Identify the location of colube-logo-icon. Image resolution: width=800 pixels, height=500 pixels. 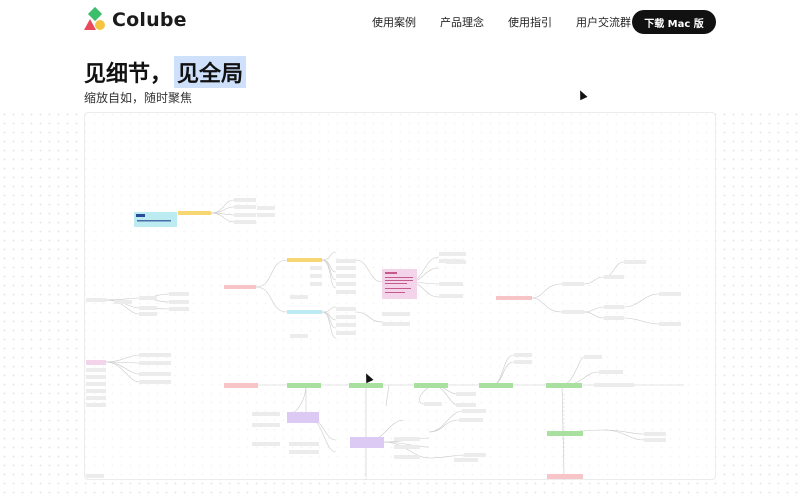
(95, 18).